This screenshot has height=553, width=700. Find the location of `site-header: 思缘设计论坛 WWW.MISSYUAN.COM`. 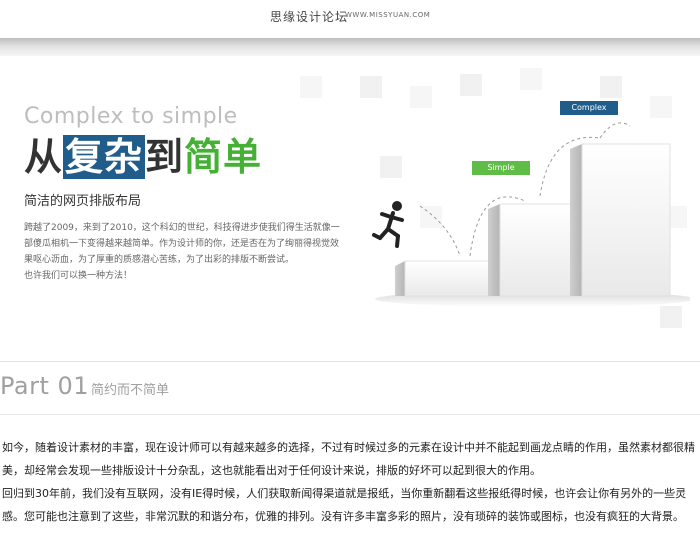

site-header: 思缘设计论坛 WWW.MISSYUAN.COM is located at coordinates (350, 15).